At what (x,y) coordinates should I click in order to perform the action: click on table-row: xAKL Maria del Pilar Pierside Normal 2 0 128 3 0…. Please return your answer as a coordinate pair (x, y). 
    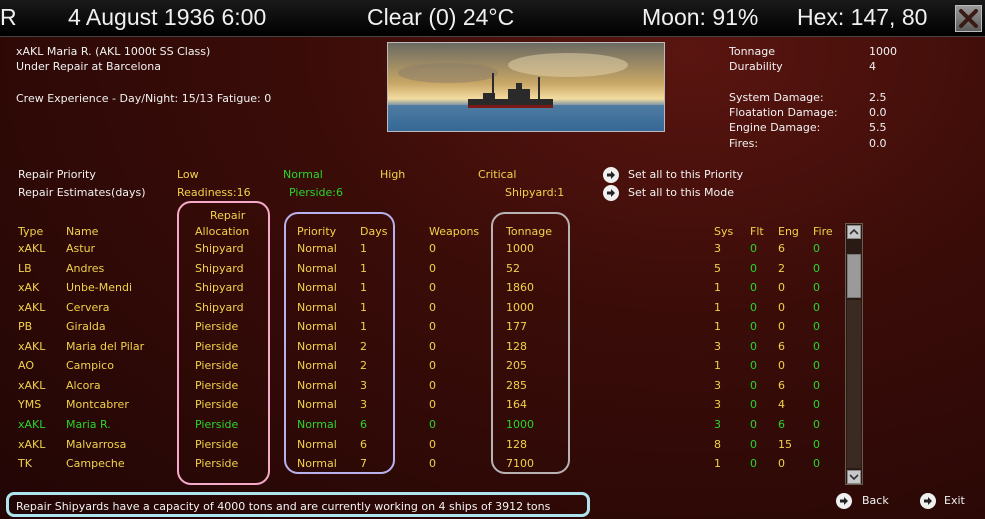
    Looking at the image, I should click on (420, 350).